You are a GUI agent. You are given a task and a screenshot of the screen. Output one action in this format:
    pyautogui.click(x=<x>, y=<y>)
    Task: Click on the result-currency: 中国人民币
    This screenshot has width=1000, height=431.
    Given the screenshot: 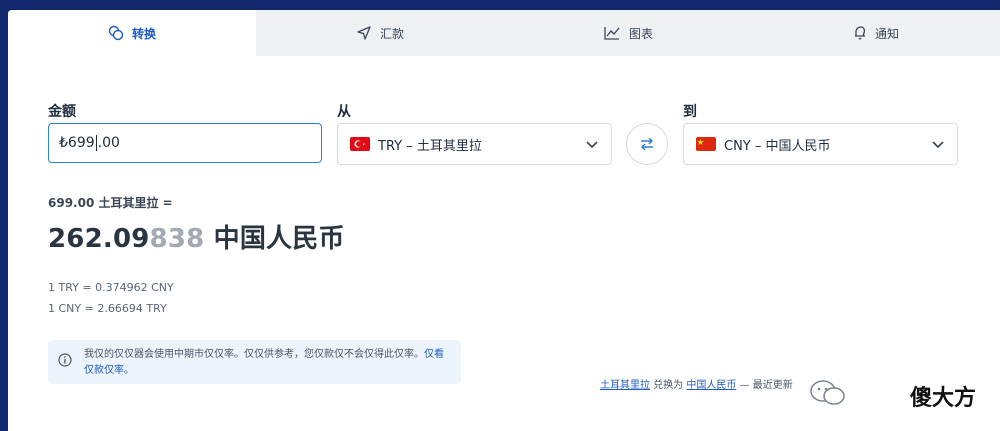 What is the action you would take?
    pyautogui.click(x=274, y=239)
    